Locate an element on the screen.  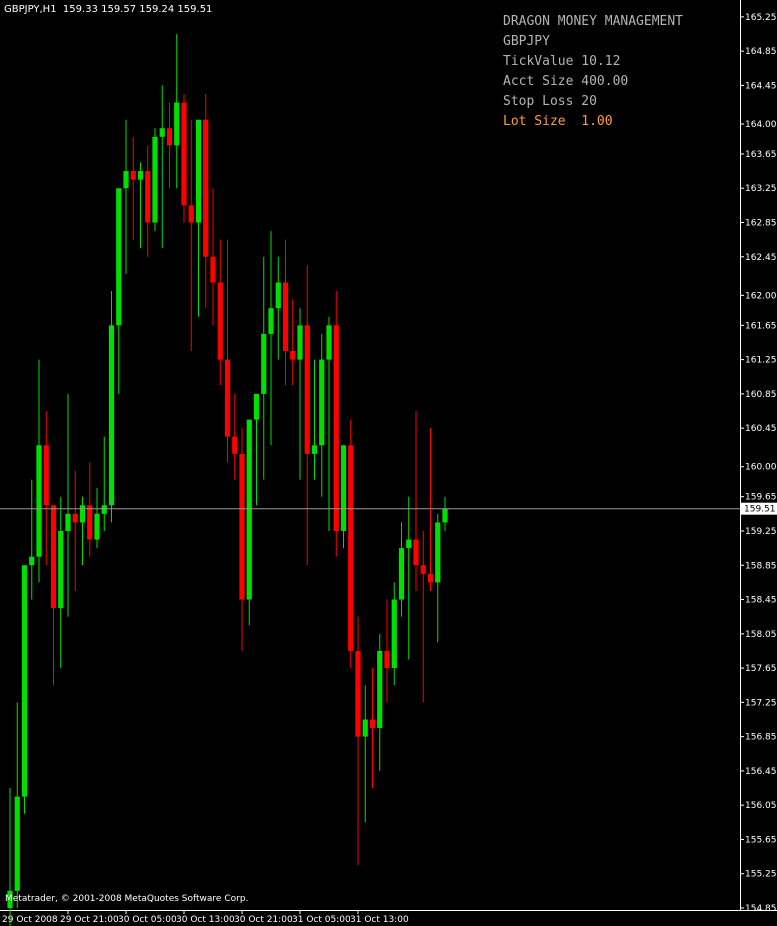
price-tick-label: 158.85 is located at coordinates (761, 566).